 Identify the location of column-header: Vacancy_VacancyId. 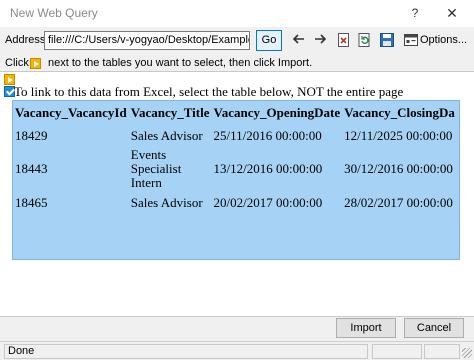
(71, 112).